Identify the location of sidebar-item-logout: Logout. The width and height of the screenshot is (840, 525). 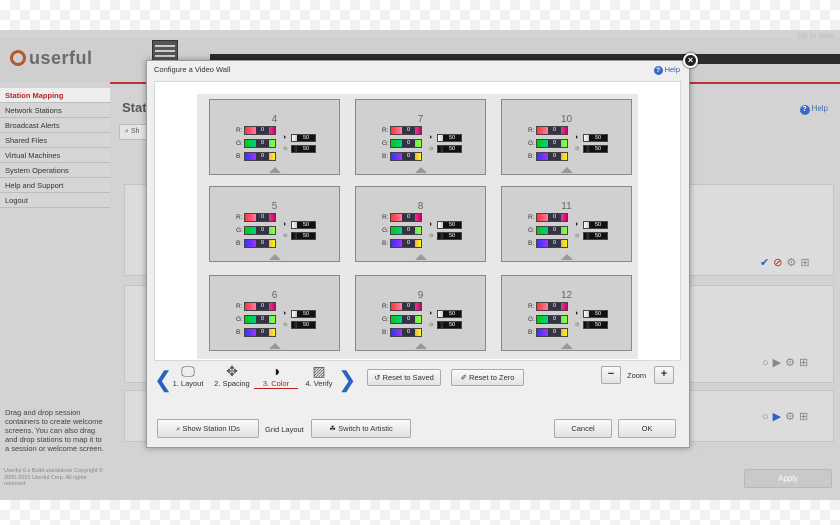
(55, 200).